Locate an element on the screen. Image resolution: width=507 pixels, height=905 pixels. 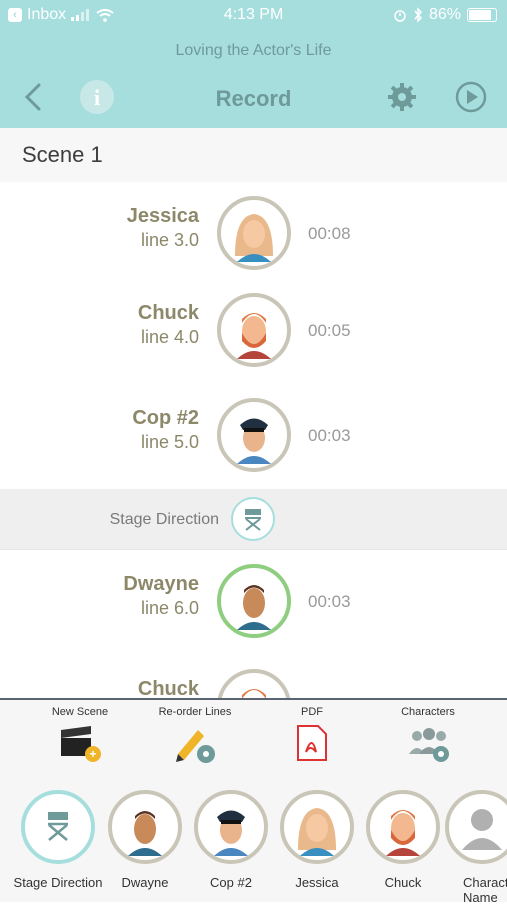
new-scene-button: New Scene + is located at coordinates (80, 735).